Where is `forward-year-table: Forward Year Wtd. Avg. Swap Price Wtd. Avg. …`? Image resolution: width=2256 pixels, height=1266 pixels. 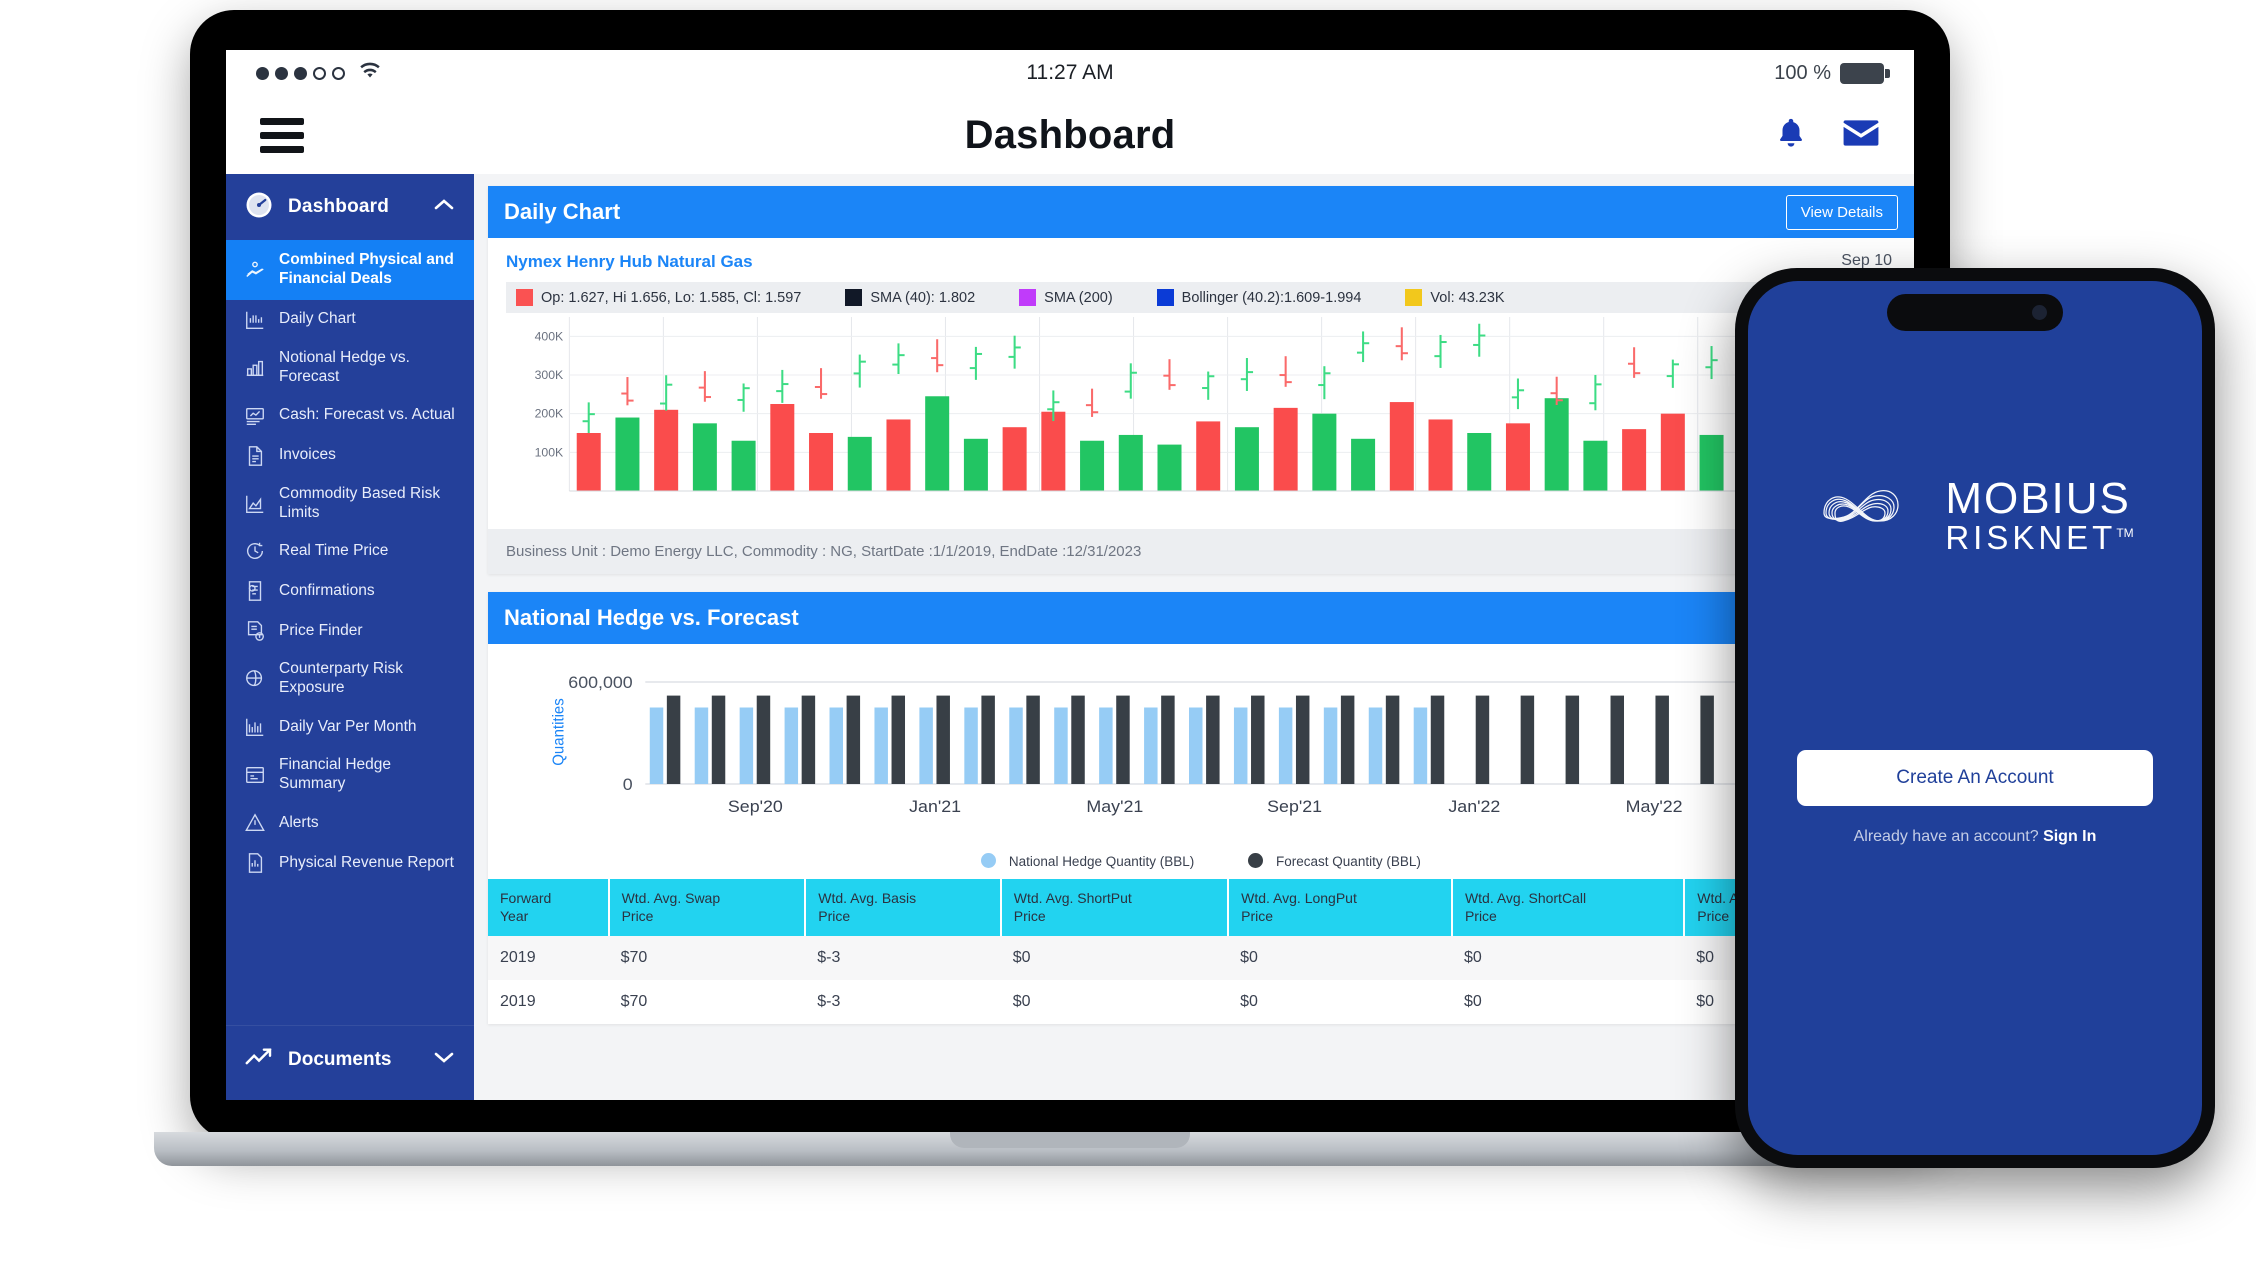
forward-year-table: Forward Year Wtd. Avg. Swap Price Wtd. Avg. … is located at coordinates (1201, 951).